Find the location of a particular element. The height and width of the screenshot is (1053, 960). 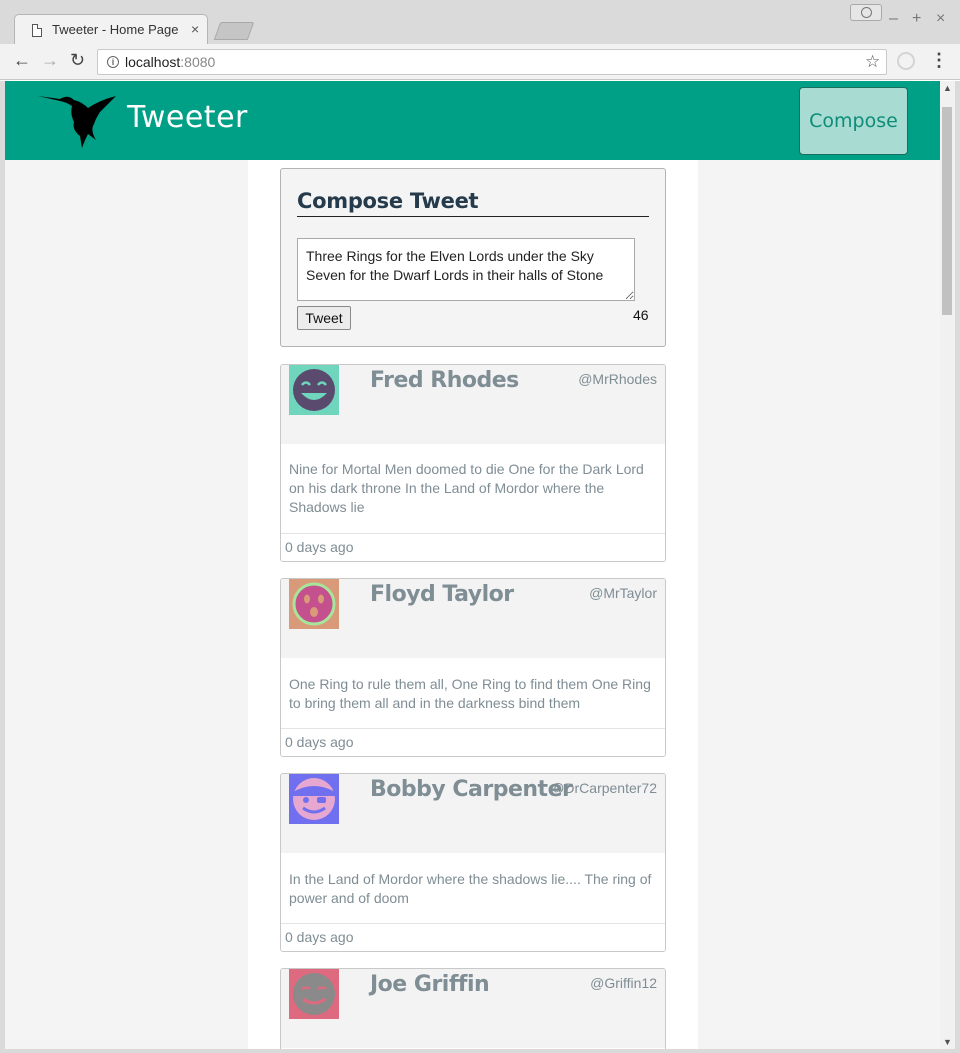

forward-arrow-icon: → is located at coordinates (50, 60).